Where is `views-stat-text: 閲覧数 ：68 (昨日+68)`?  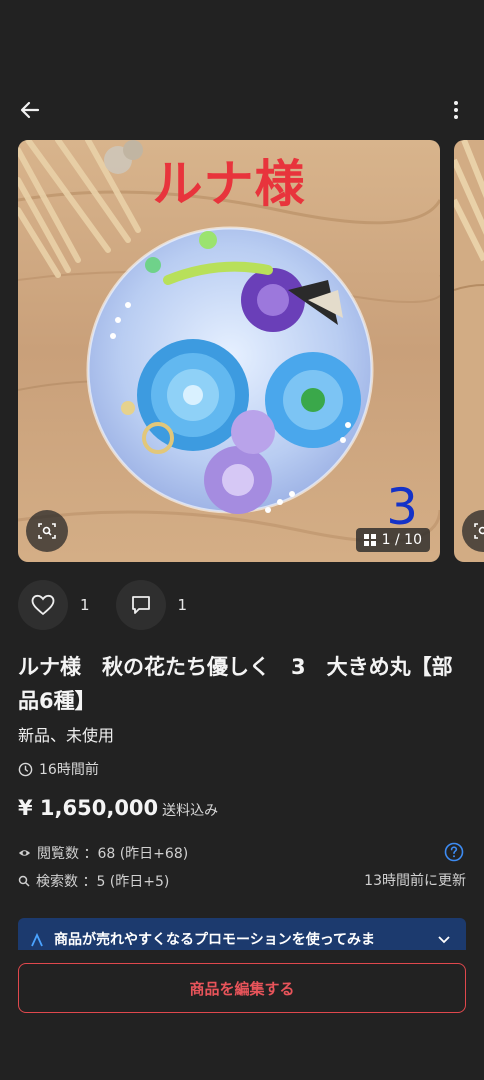 views-stat-text: 閲覧数 ：68 (昨日+68) is located at coordinates (113, 854).